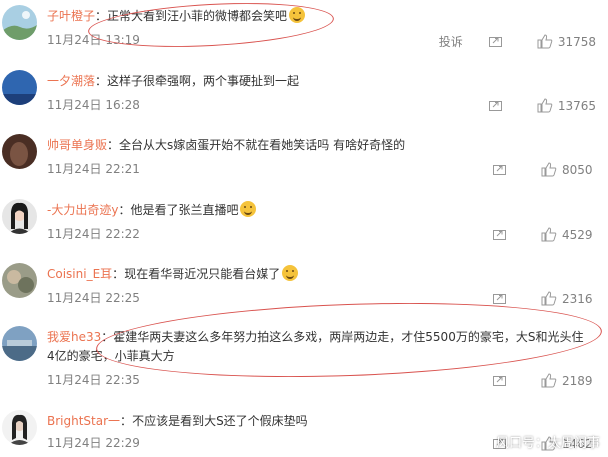 This screenshot has height=457, width=608. Describe the element at coordinates (93, 380) in the screenshot. I see `comment-time: 11月24日 22:35` at that location.